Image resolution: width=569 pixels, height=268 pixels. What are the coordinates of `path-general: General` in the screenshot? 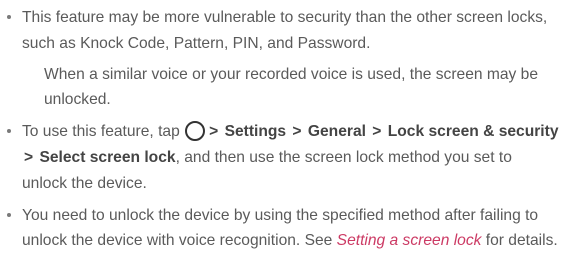 It's located at (336, 132).